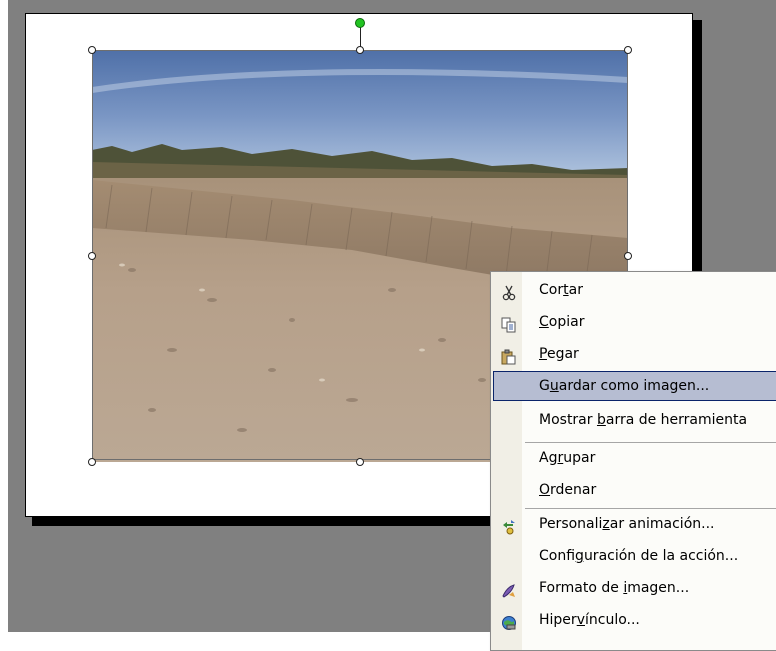 This screenshot has height=651, width=776. I want to click on rotate-handle, so click(360, 23).